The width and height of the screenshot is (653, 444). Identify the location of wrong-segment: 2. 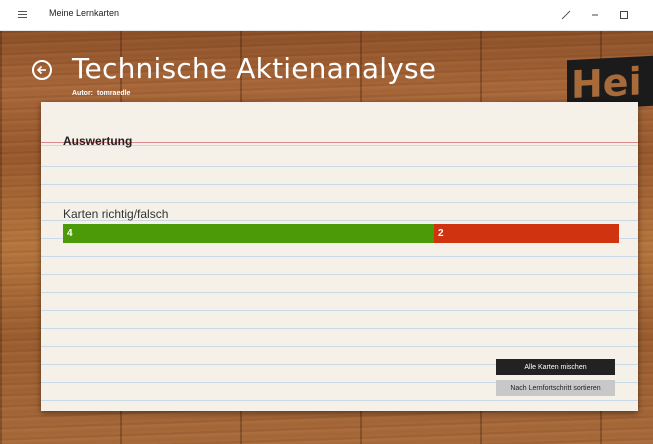
(526, 233).